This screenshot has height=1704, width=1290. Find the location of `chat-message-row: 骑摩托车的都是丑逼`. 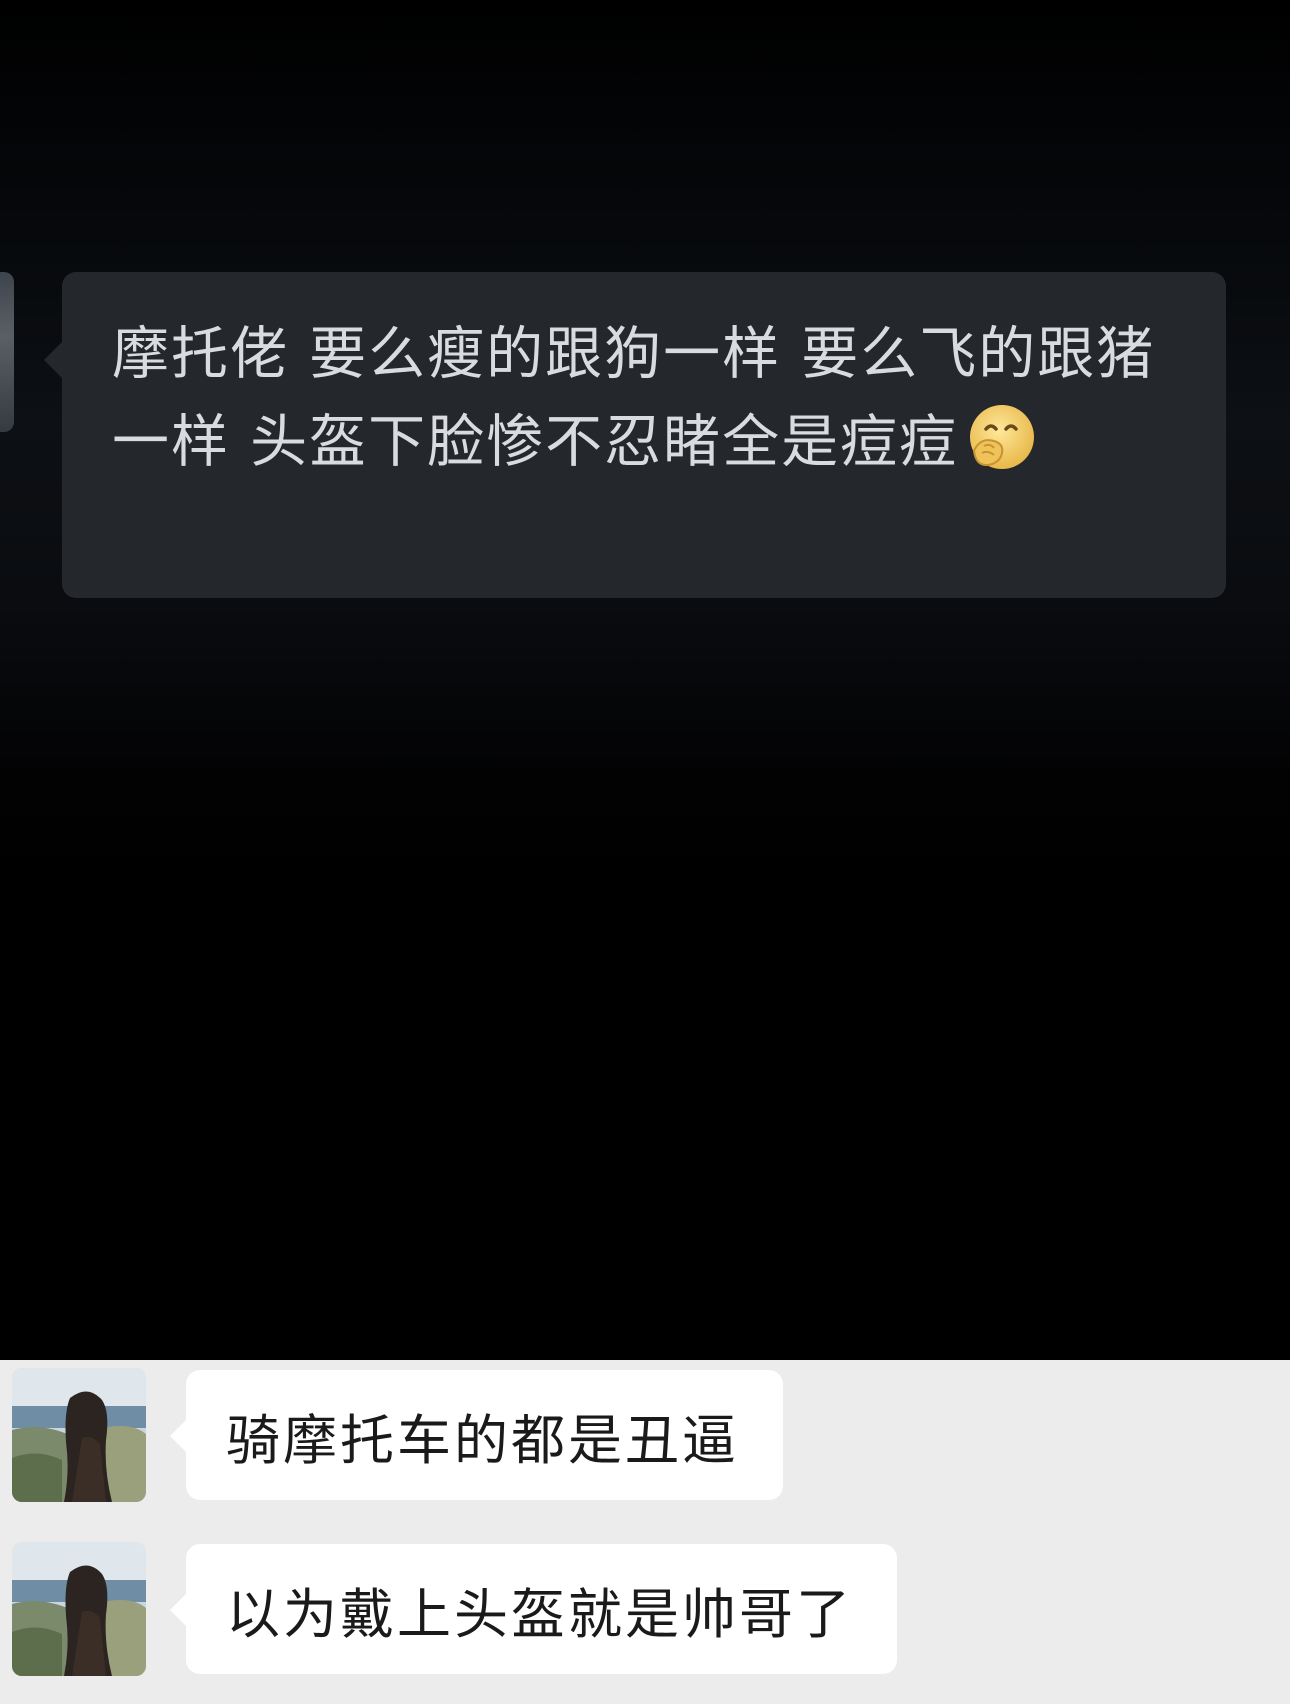

chat-message-row: 骑摩托车的都是丑逼 is located at coordinates (645, 1431).